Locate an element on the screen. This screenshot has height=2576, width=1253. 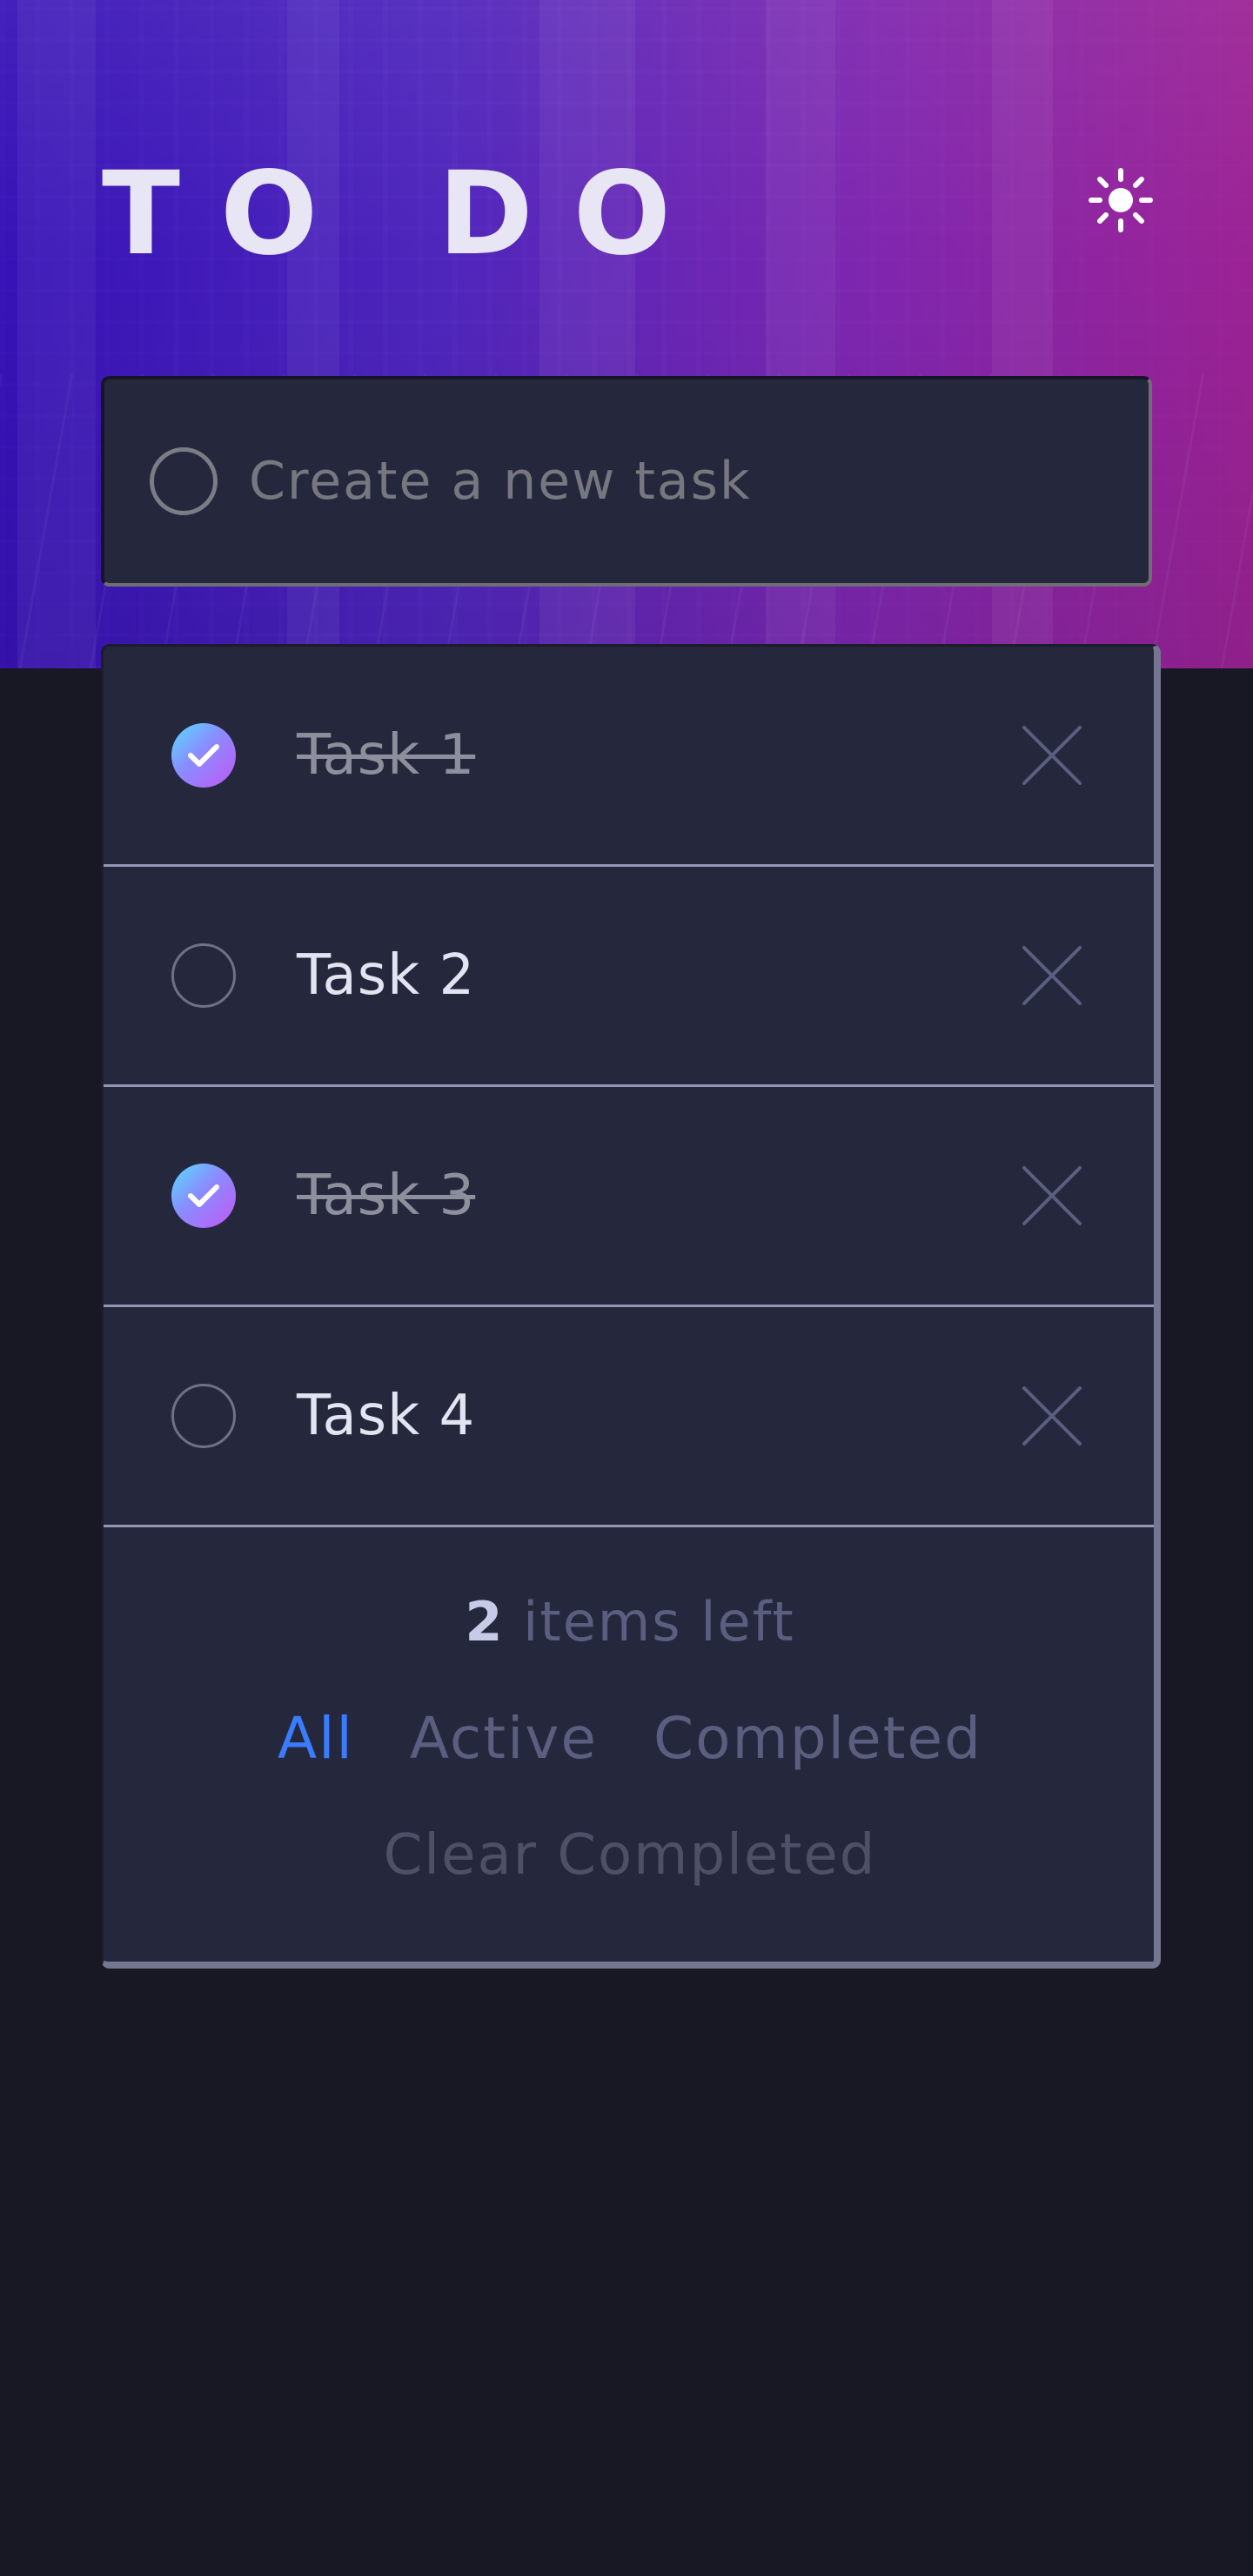
sun-icon is located at coordinates (1121, 200).